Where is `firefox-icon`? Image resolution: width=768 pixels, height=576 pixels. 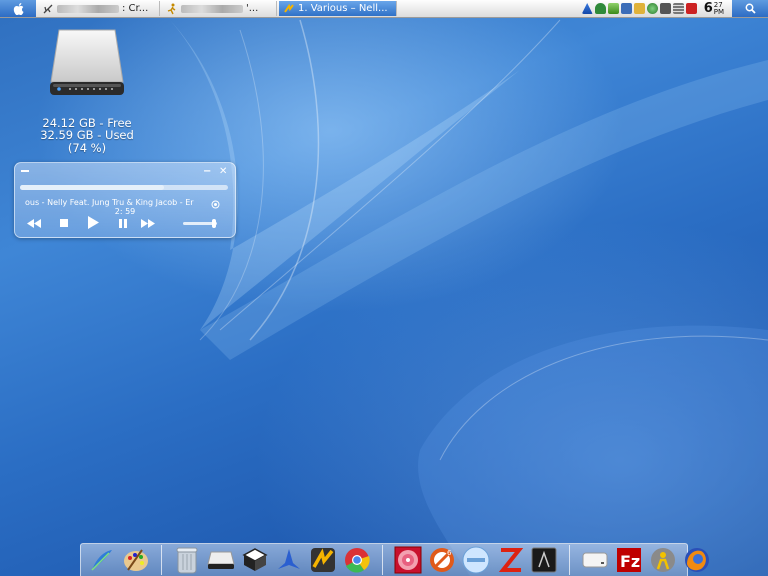 firefox-icon is located at coordinates (697, 560).